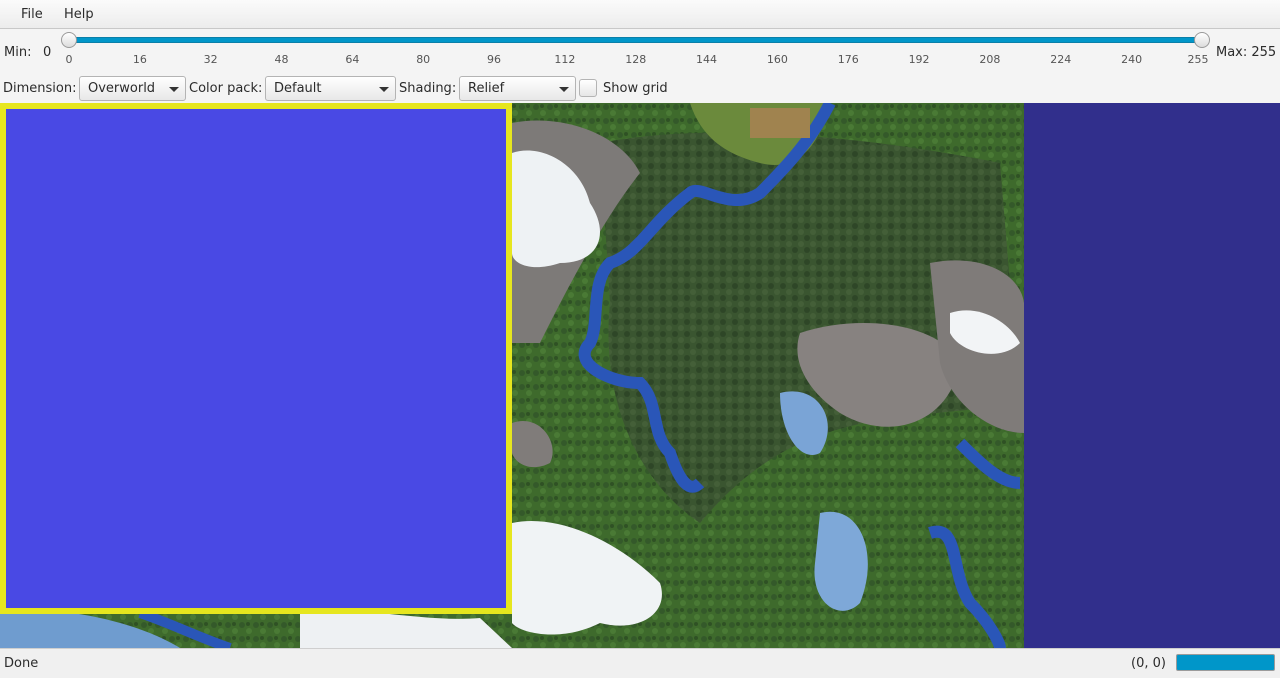  Describe the element at coordinates (635, 88) in the screenshot. I see `show-grid-label: Show grid` at that location.